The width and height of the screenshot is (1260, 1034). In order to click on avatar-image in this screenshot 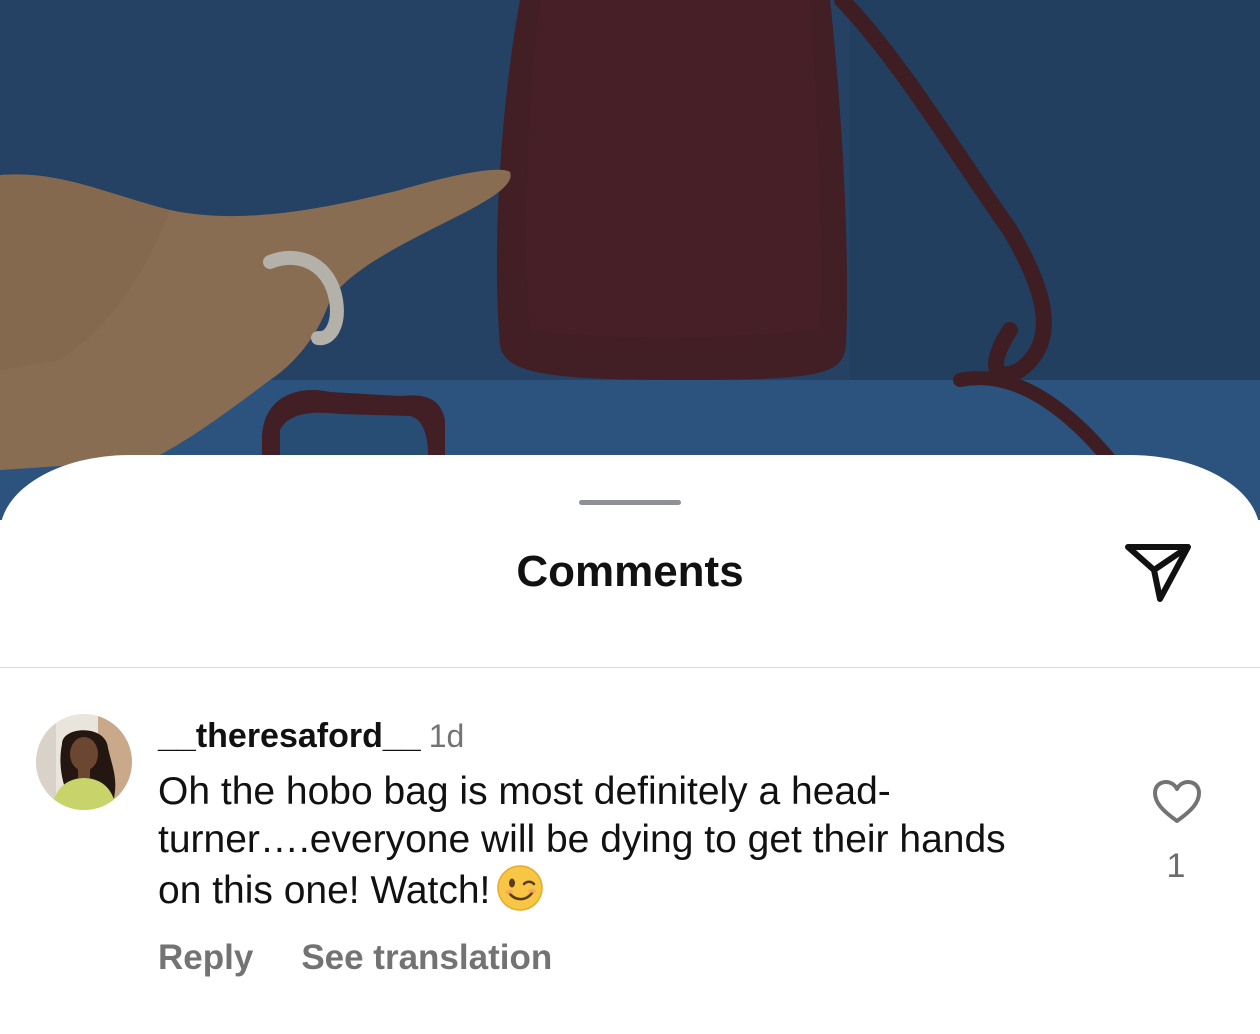, I will do `click(84, 762)`.